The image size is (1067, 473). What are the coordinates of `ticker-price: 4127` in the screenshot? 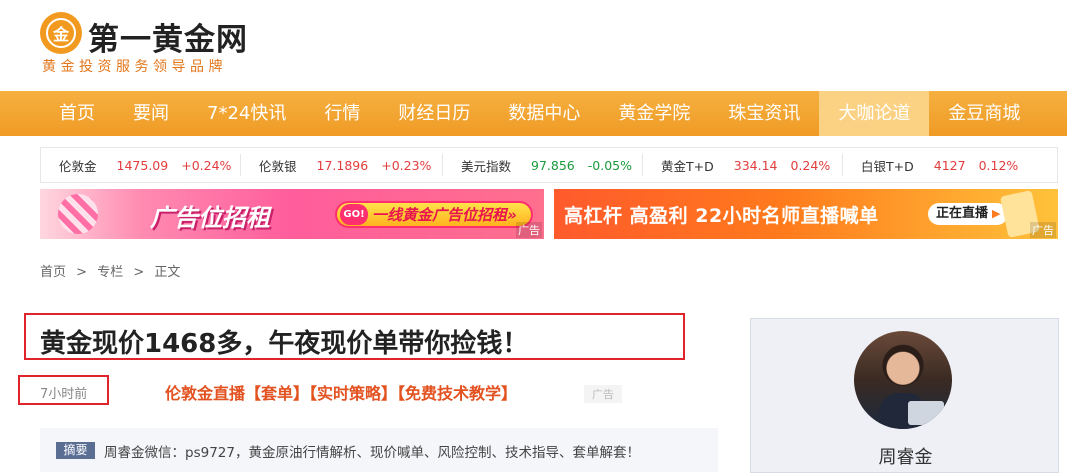 It's located at (949, 165).